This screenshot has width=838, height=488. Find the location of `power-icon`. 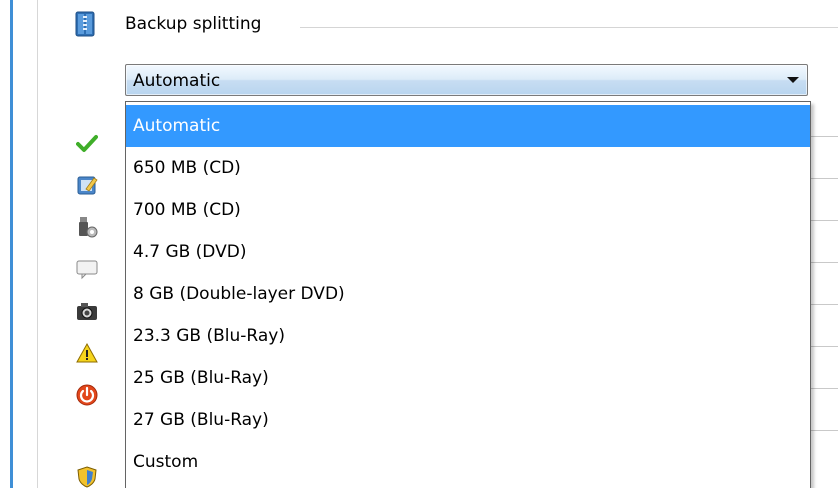

power-icon is located at coordinates (87, 395).